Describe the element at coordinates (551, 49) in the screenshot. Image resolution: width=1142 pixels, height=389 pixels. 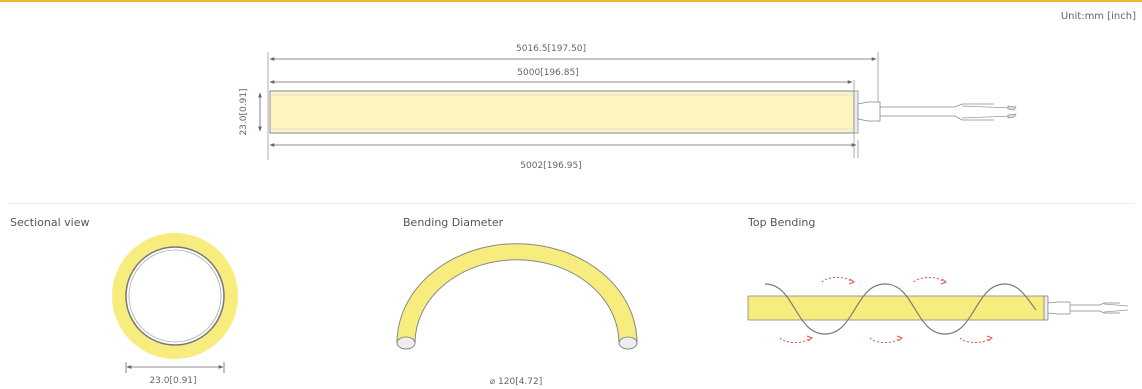
I see `overall-length-label: 5016.5[197.50]` at that location.